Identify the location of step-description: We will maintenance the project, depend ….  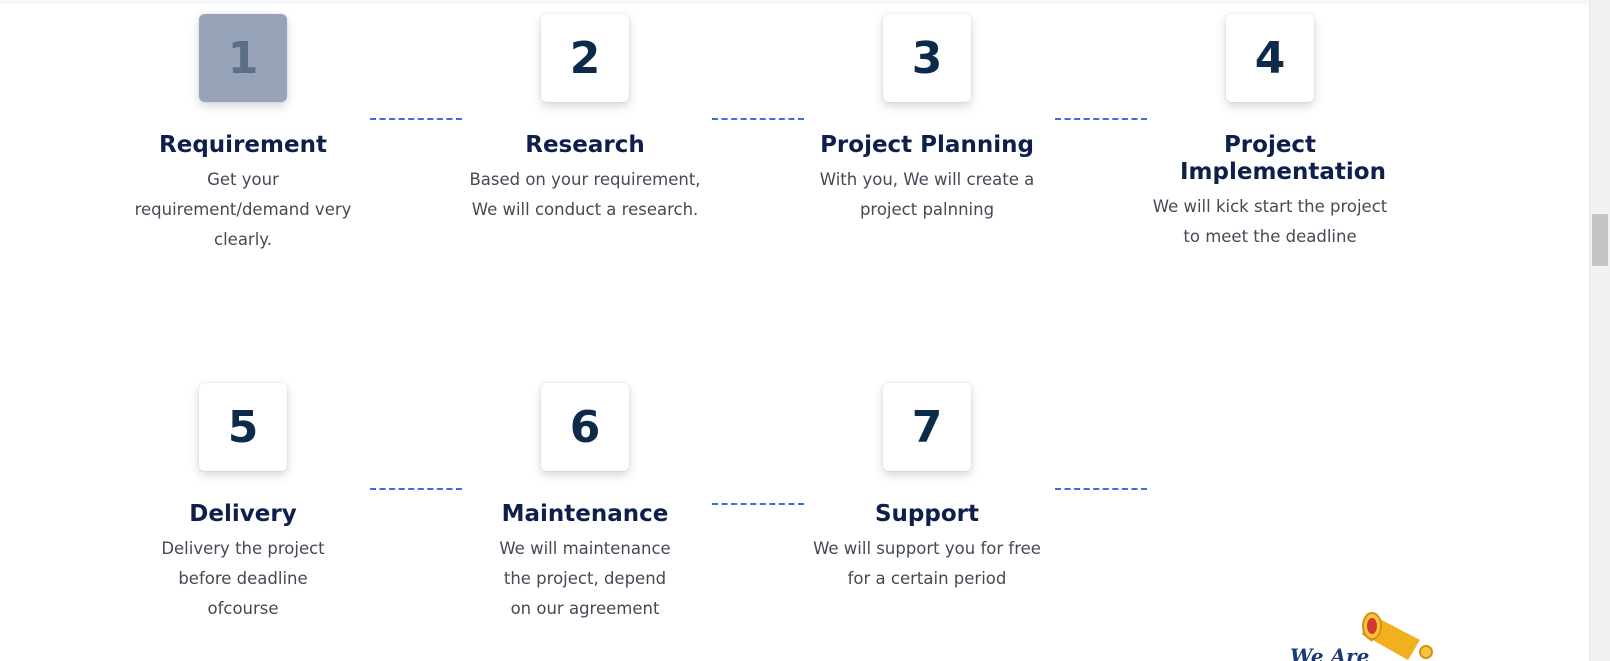
(585, 578).